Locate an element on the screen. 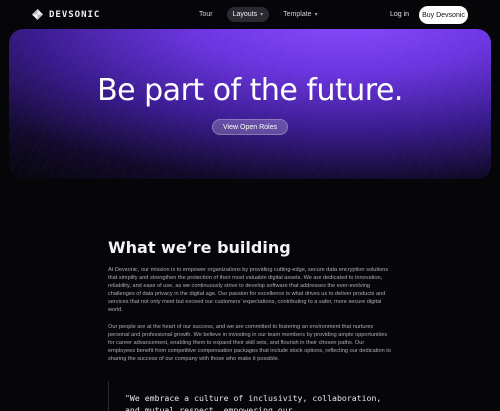 The height and width of the screenshot is (411, 500). nav-item-template: Template ▾ is located at coordinates (300, 14).